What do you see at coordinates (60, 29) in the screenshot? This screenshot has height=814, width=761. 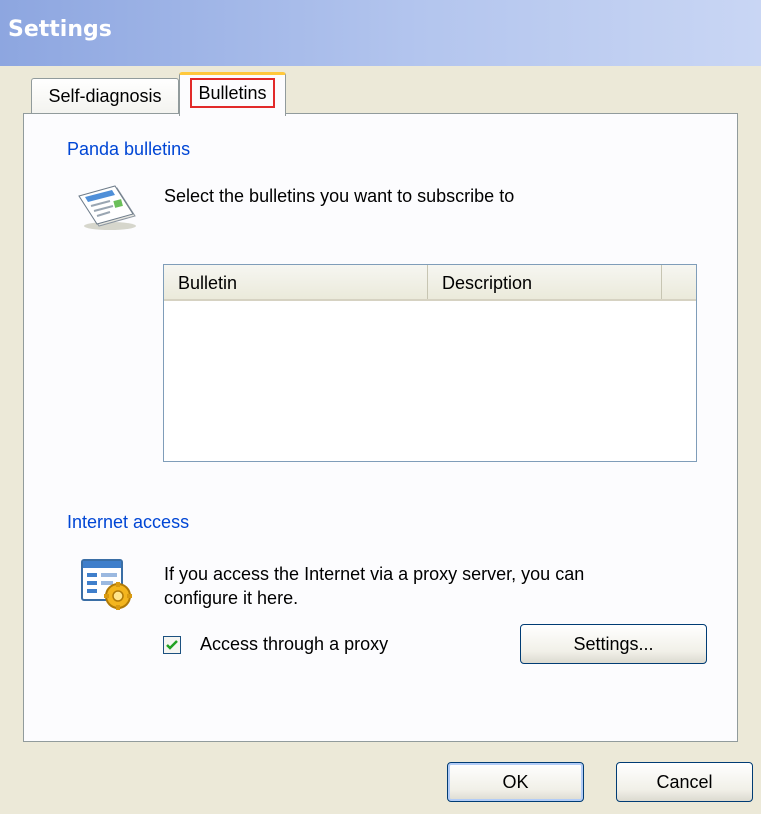 I see `window-title: Settings` at bounding box center [60, 29].